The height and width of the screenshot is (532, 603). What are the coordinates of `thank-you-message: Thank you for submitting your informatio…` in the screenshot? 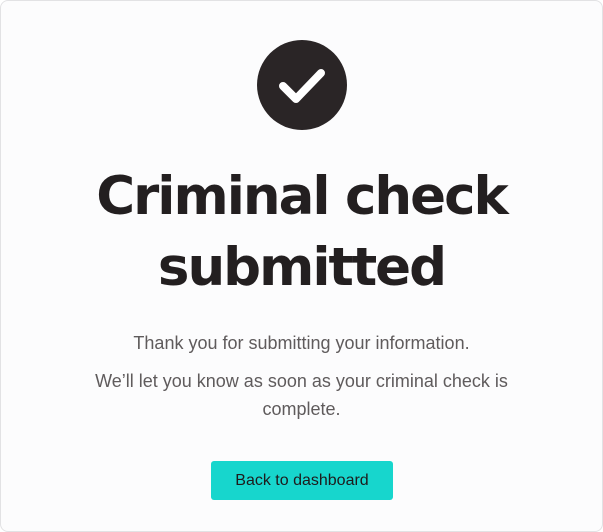 It's located at (301, 343).